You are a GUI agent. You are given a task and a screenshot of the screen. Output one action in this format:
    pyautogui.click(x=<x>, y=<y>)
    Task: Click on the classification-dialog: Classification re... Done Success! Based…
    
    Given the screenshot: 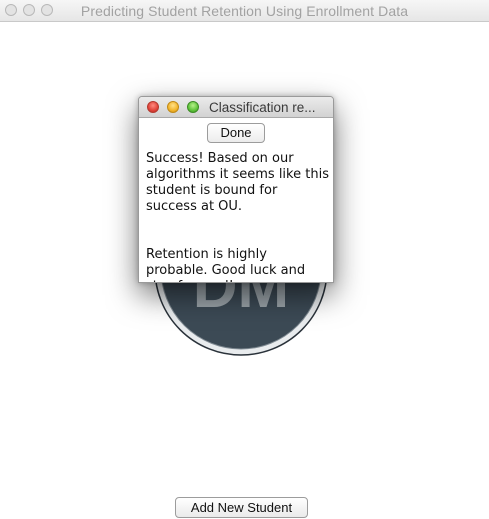 What is the action you would take?
    pyautogui.click(x=236, y=189)
    